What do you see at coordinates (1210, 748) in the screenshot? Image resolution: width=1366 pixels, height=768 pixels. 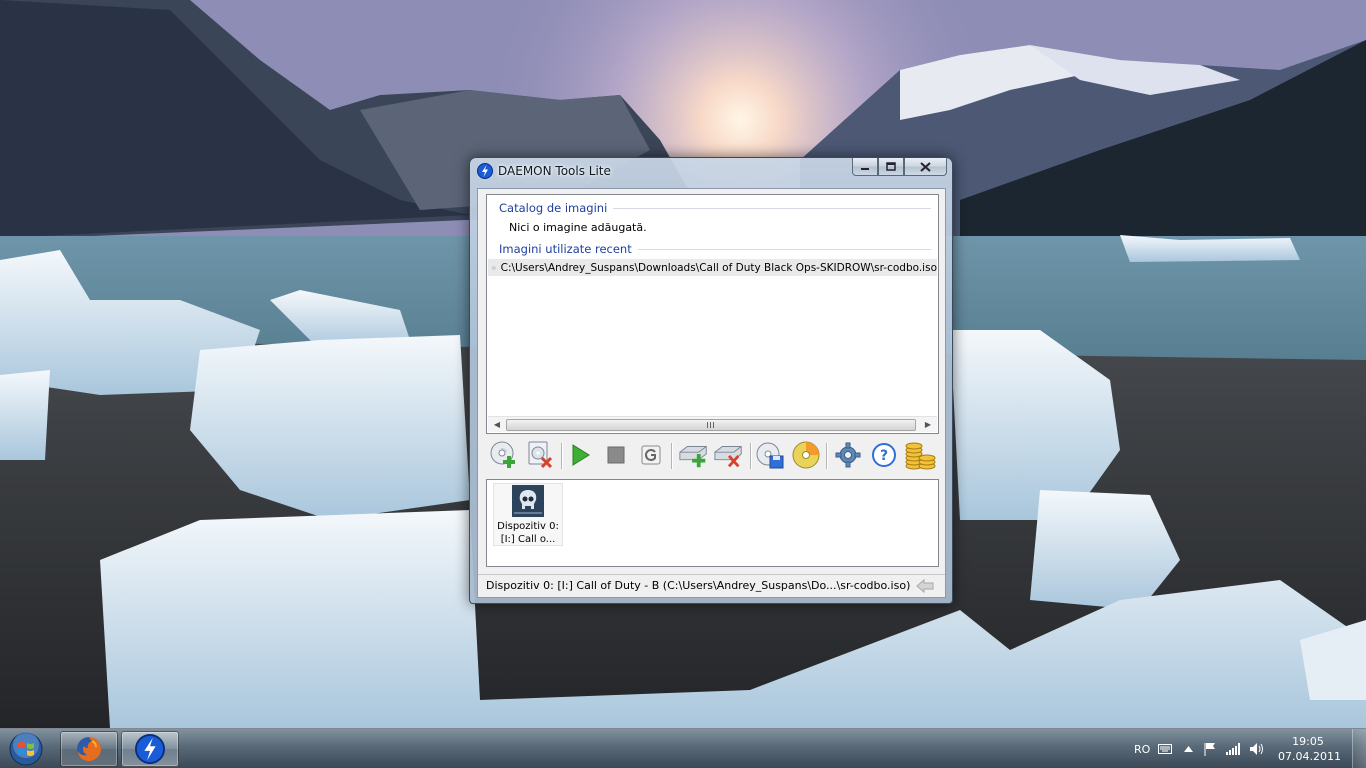 I see `action-center-flag-icon` at bounding box center [1210, 748].